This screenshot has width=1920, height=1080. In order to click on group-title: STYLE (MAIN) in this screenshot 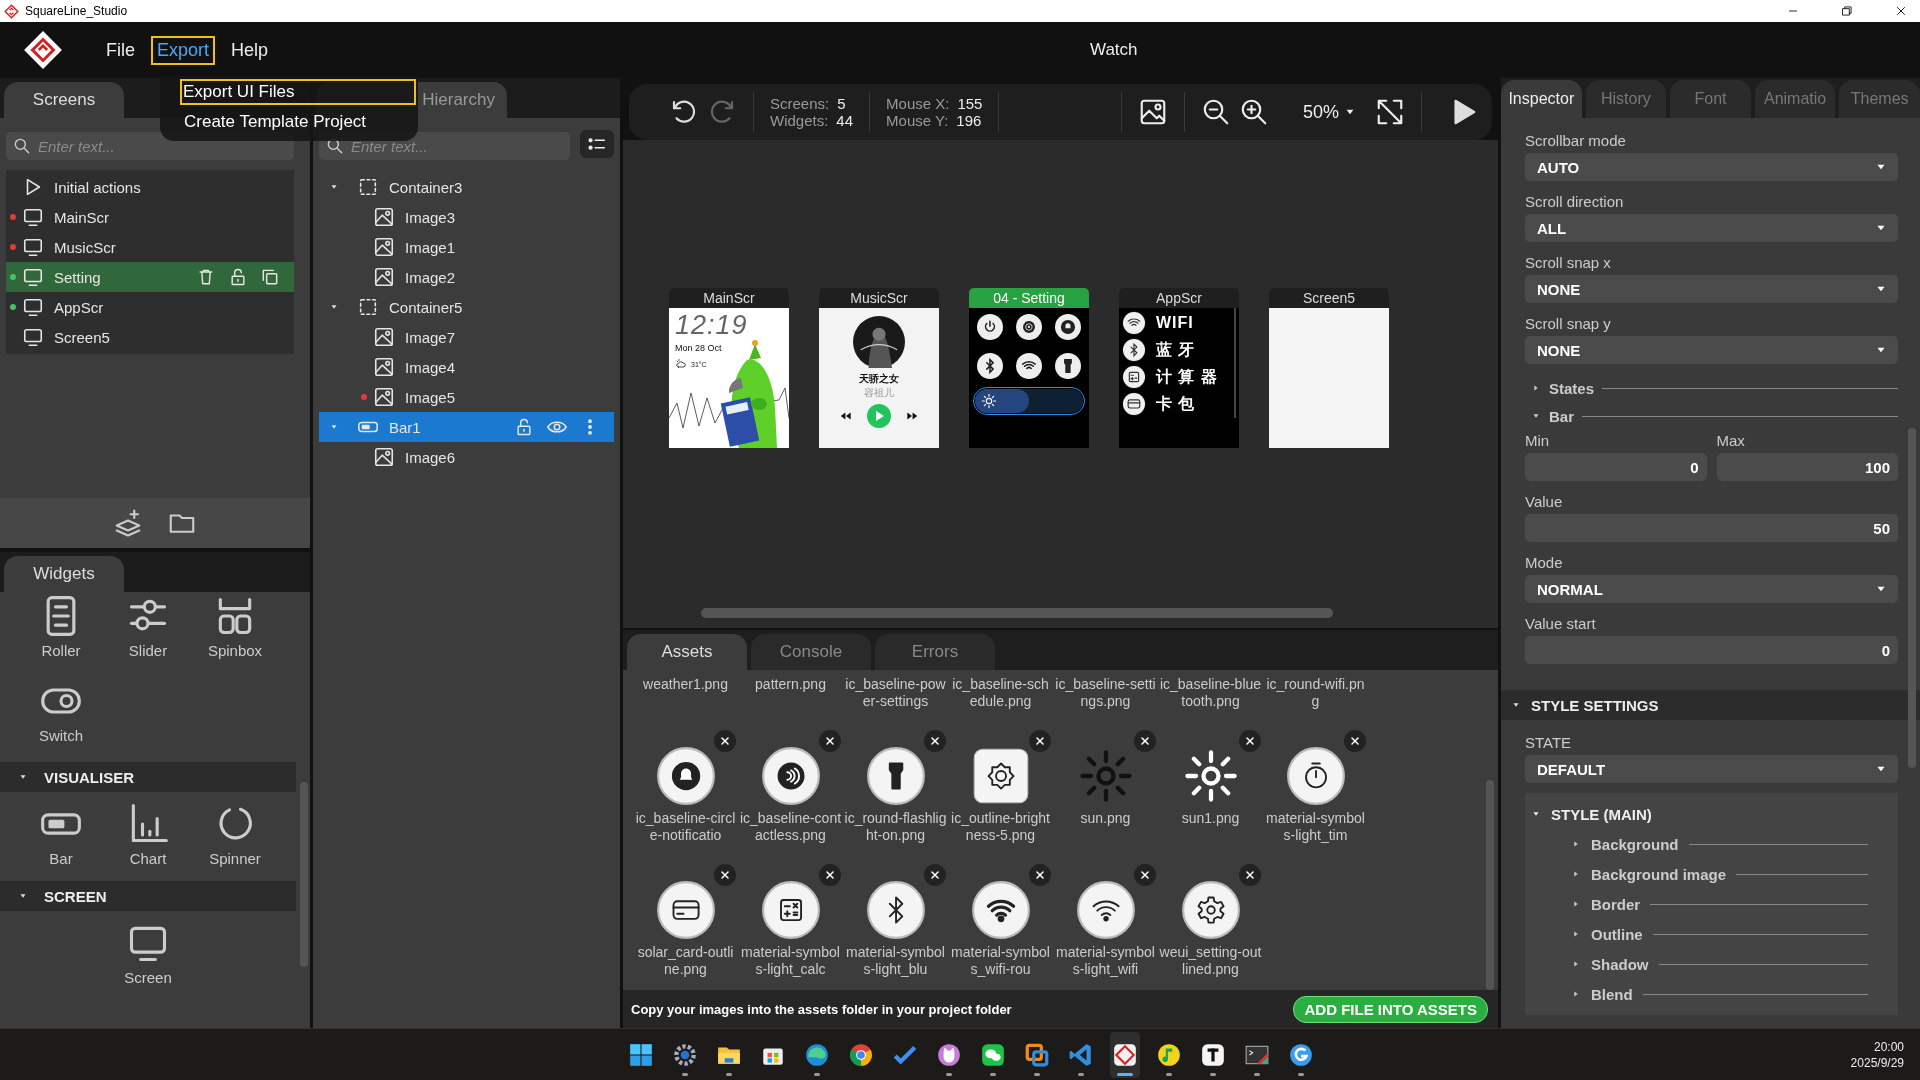, I will do `click(1601, 814)`.